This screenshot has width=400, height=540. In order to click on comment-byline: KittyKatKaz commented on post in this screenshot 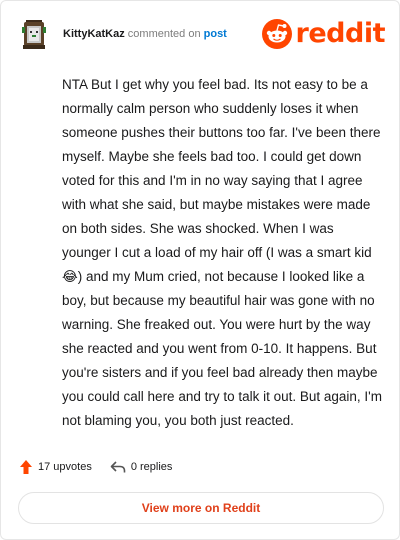, I will do `click(145, 34)`.